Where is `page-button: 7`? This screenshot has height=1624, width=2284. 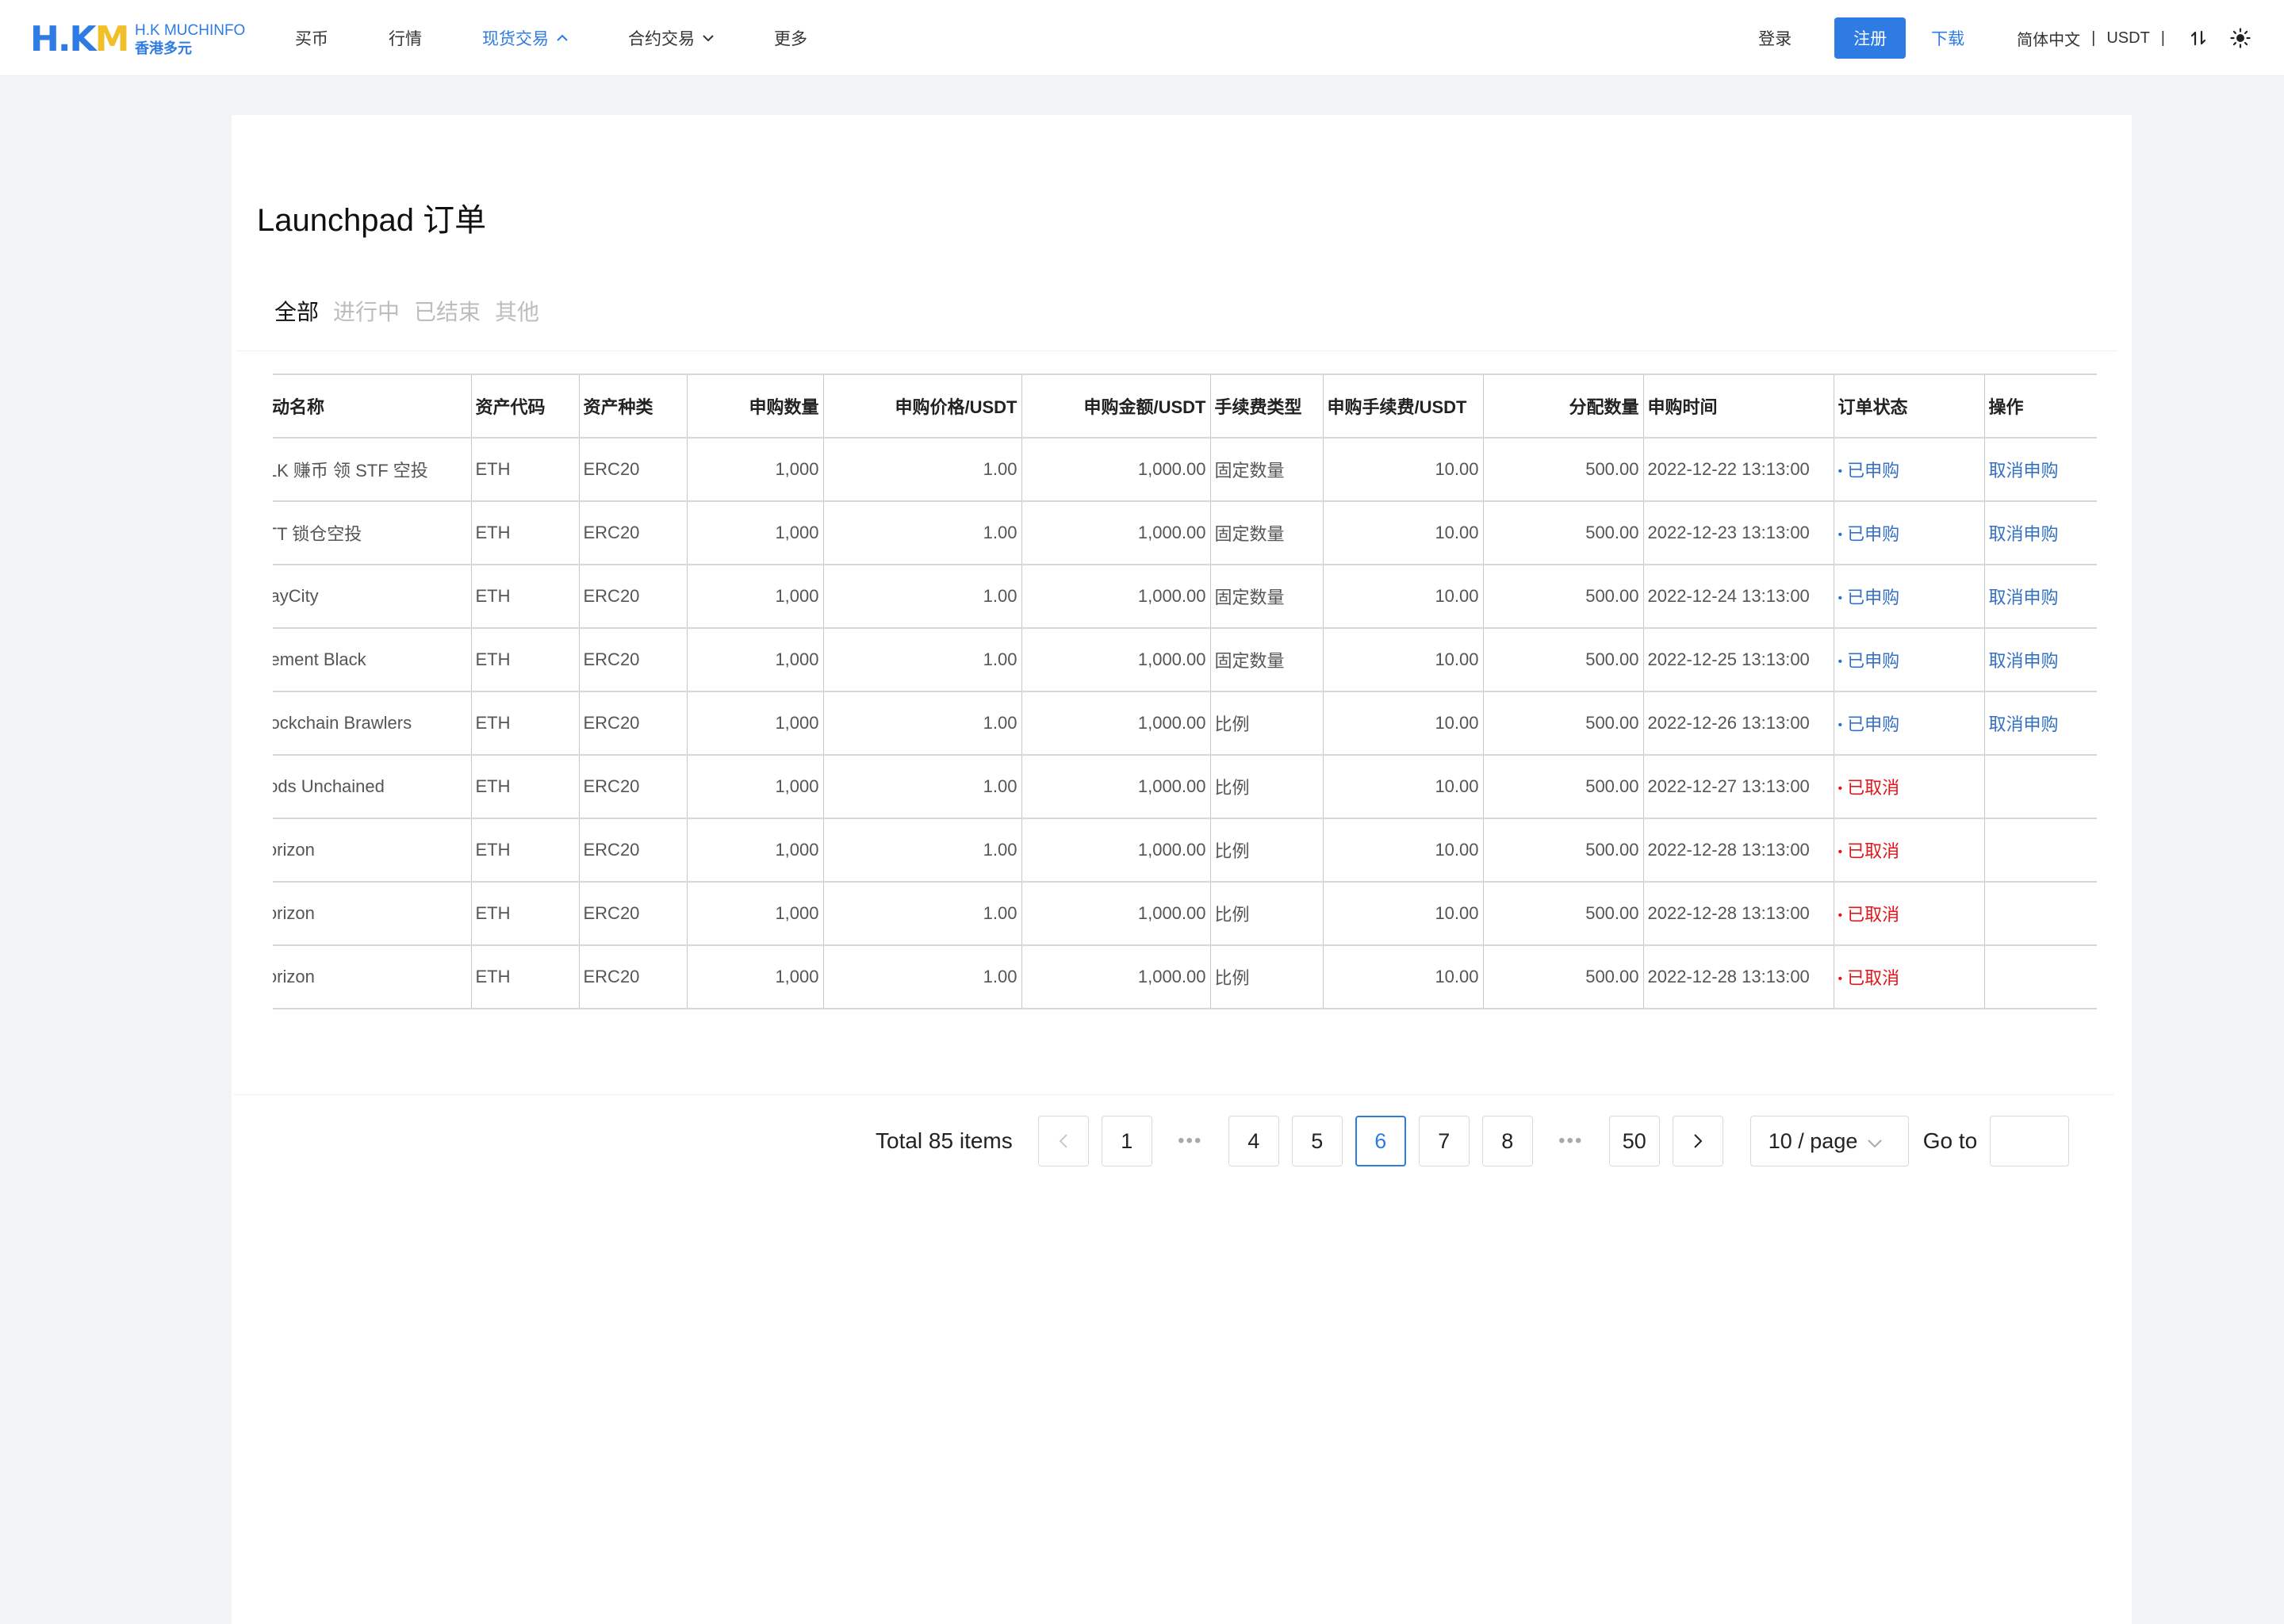
page-button: 7 is located at coordinates (1444, 1141).